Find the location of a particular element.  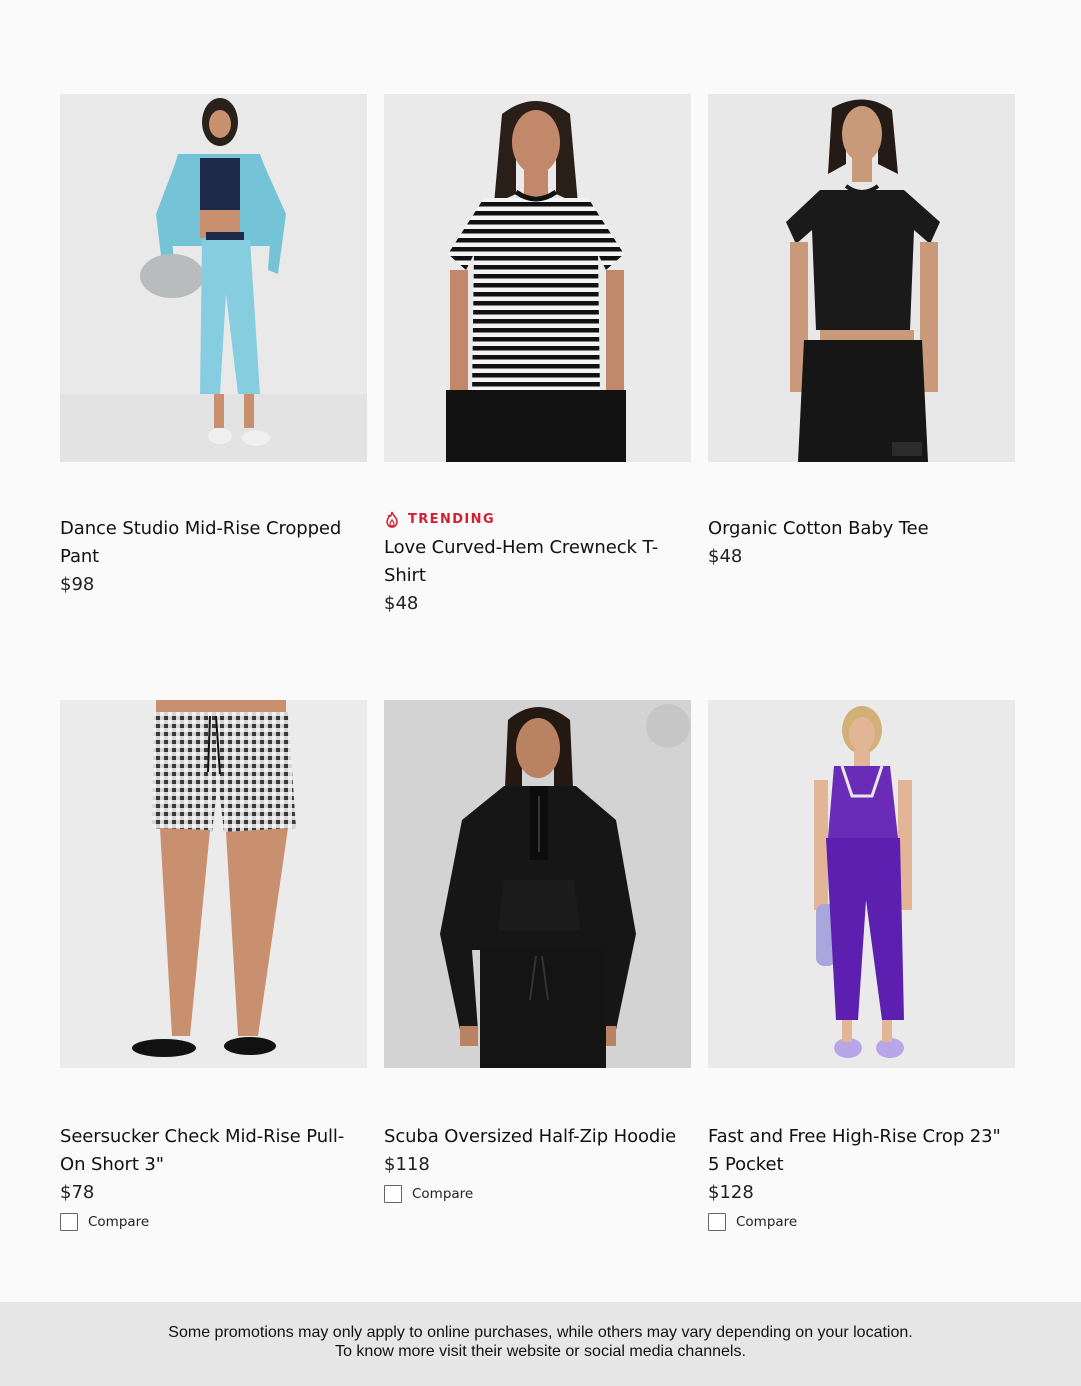

trending-badge: TRENDING is located at coordinates (537, 519).